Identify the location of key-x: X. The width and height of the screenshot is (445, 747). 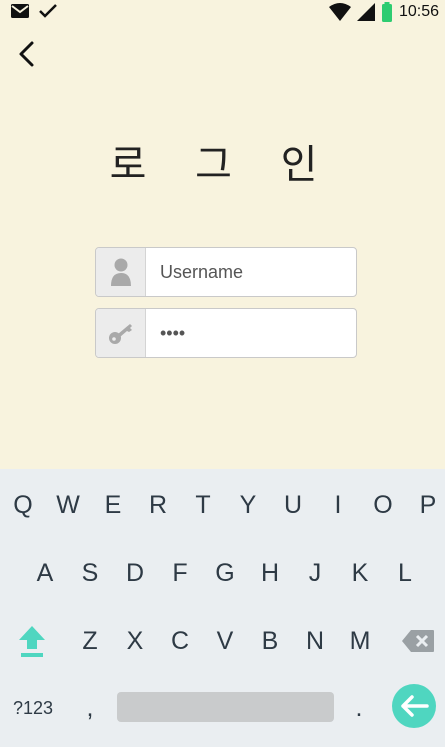
(135, 641).